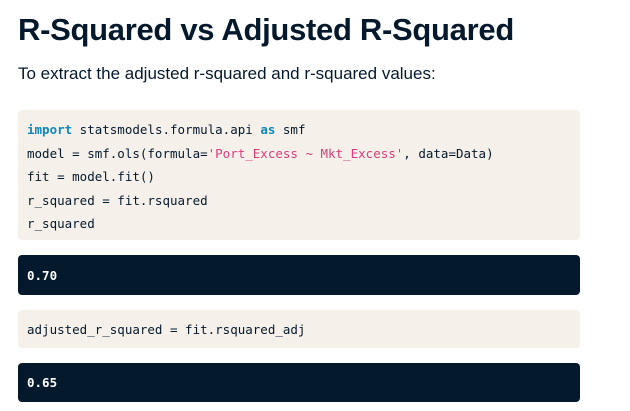 This screenshot has height=411, width=630. I want to click on code-line: import statsmodels.formula.api as smf, so click(299, 130).